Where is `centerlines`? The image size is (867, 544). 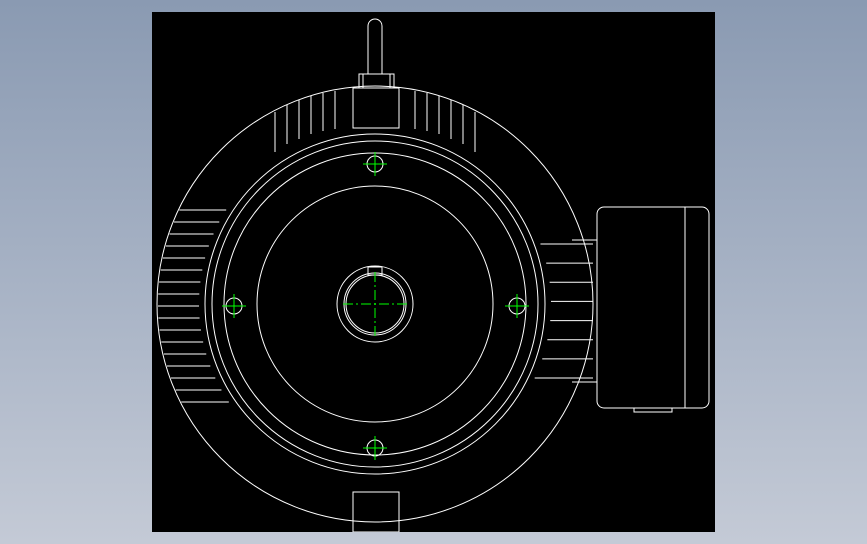 centerlines is located at coordinates (375, 304).